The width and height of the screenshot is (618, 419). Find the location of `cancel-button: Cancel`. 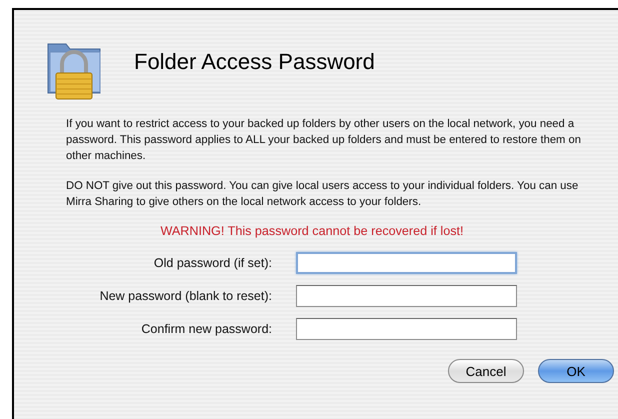

cancel-button: Cancel is located at coordinates (486, 371).